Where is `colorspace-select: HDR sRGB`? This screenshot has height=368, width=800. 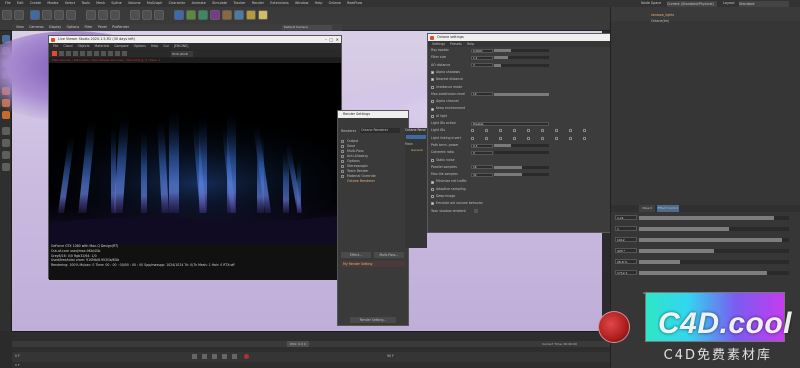 colorspace-select: HDR sRGB is located at coordinates (182, 53).